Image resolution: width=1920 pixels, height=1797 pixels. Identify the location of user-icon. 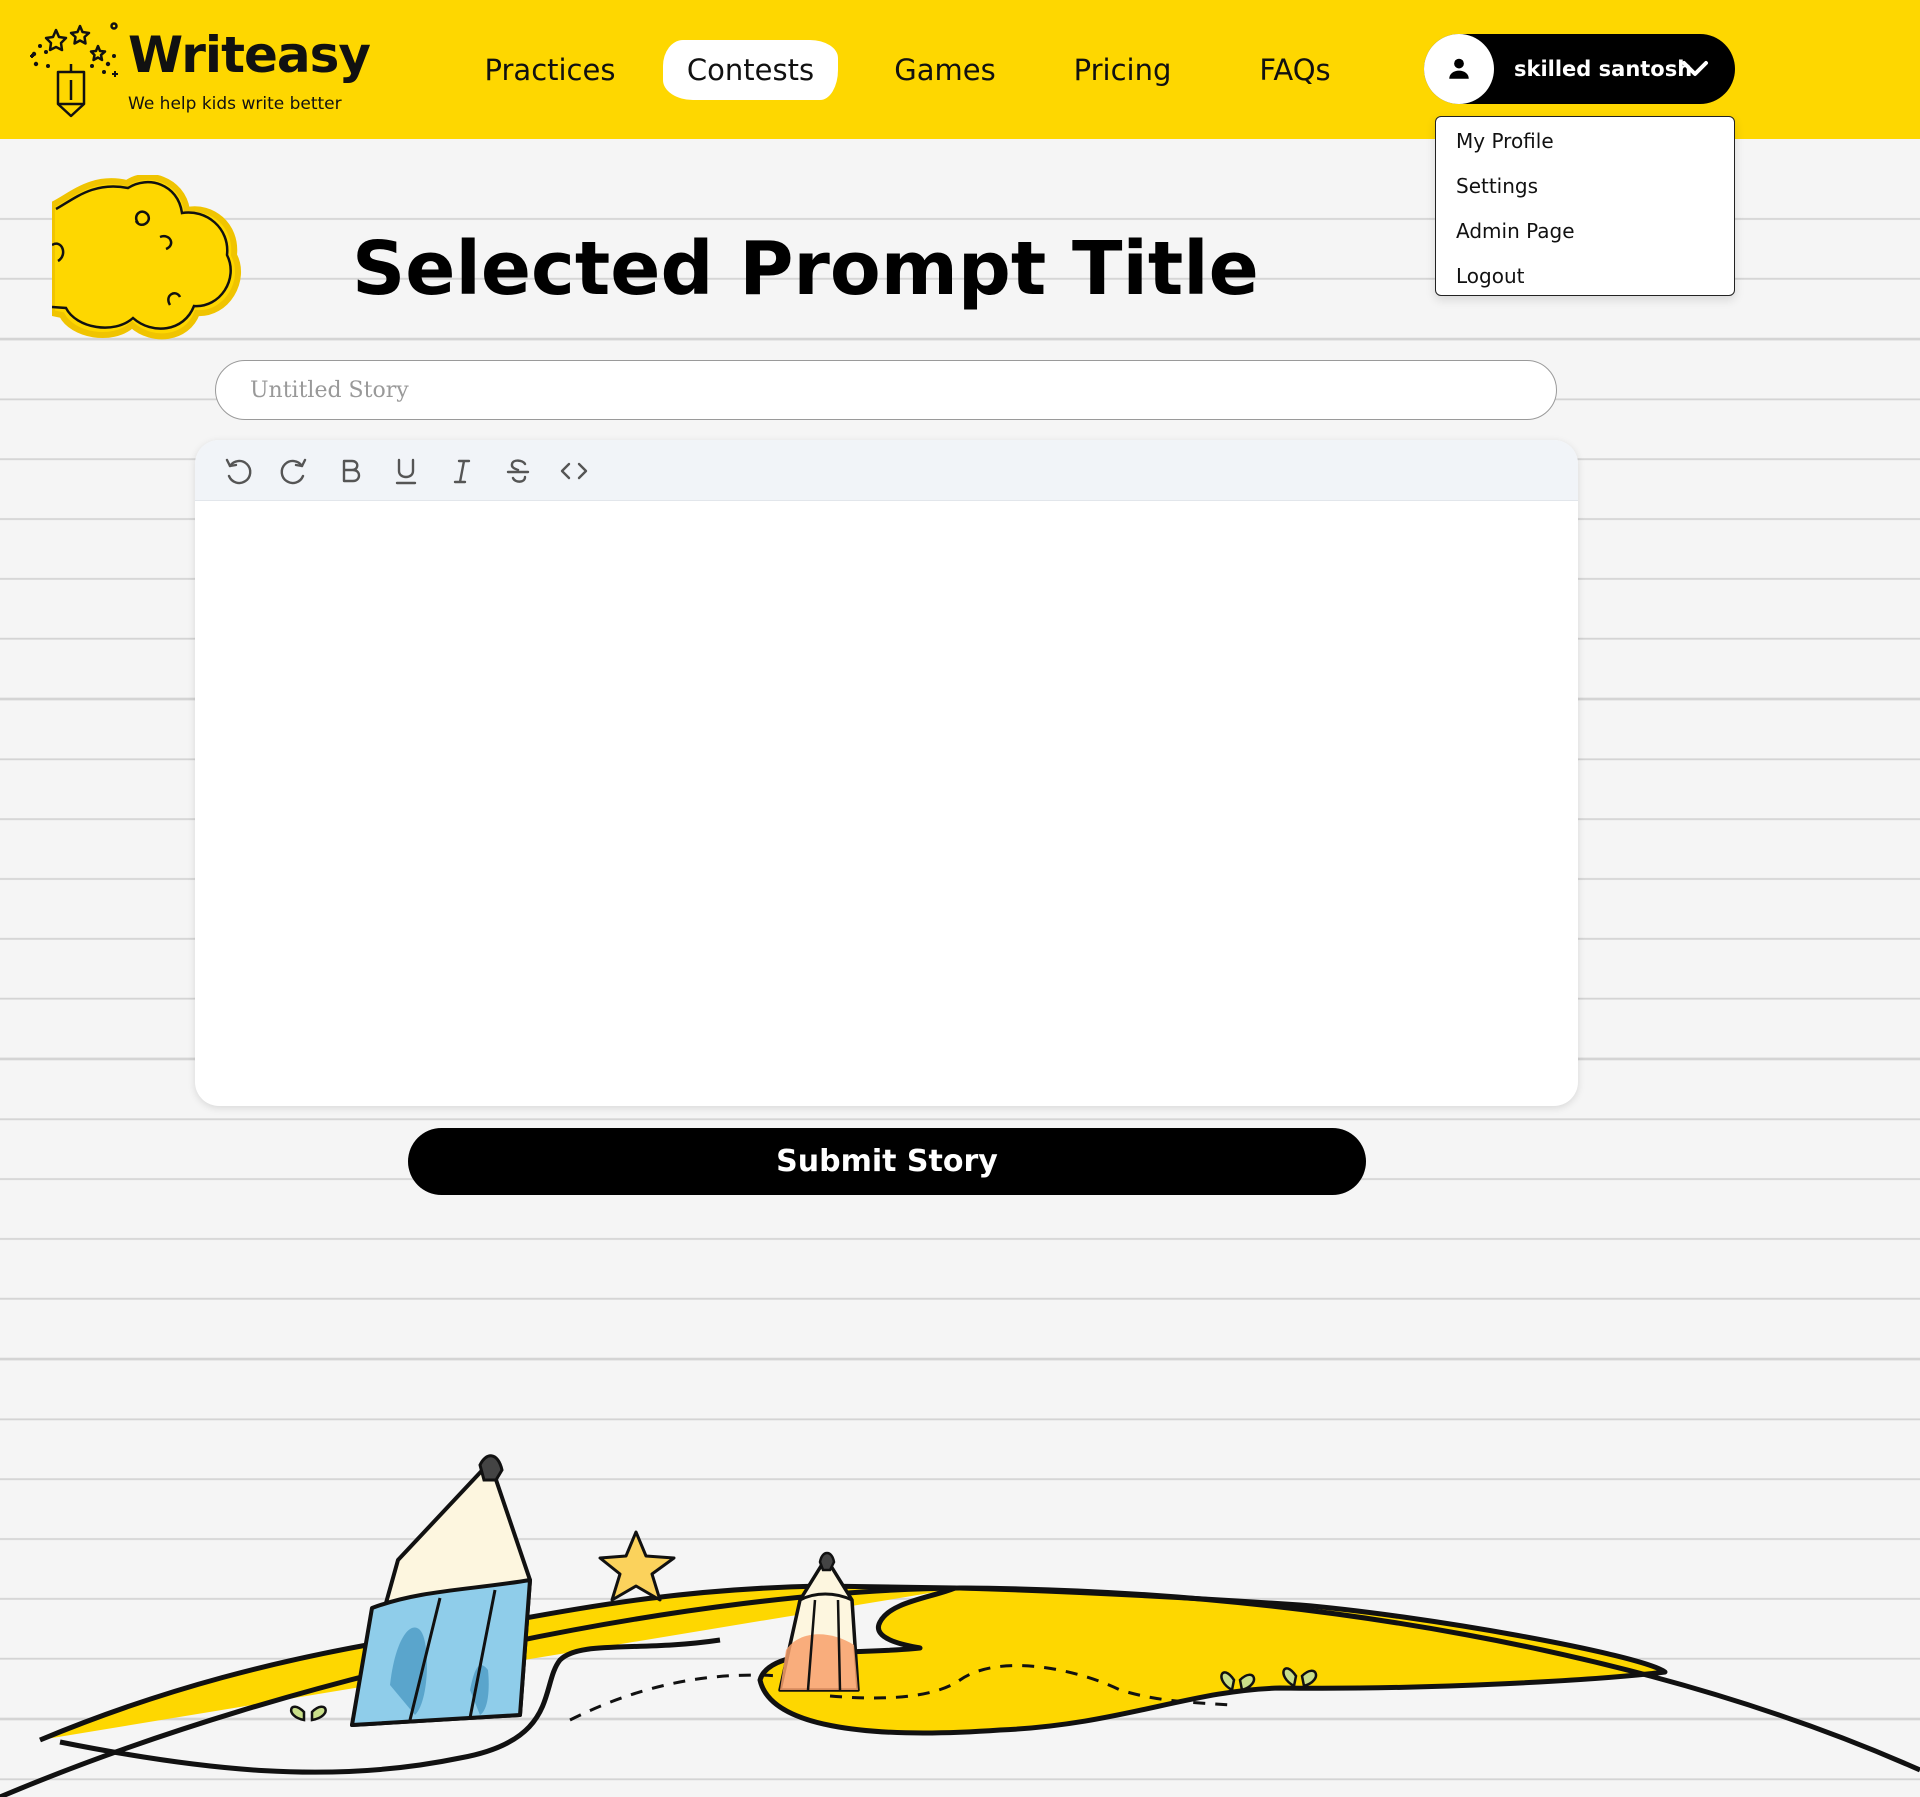
(1459, 68).